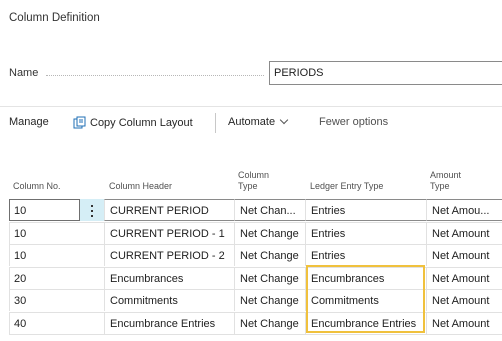 The width and height of the screenshot is (502, 341). I want to click on copy-column-layout-label: Copy Column Layout, so click(141, 122).